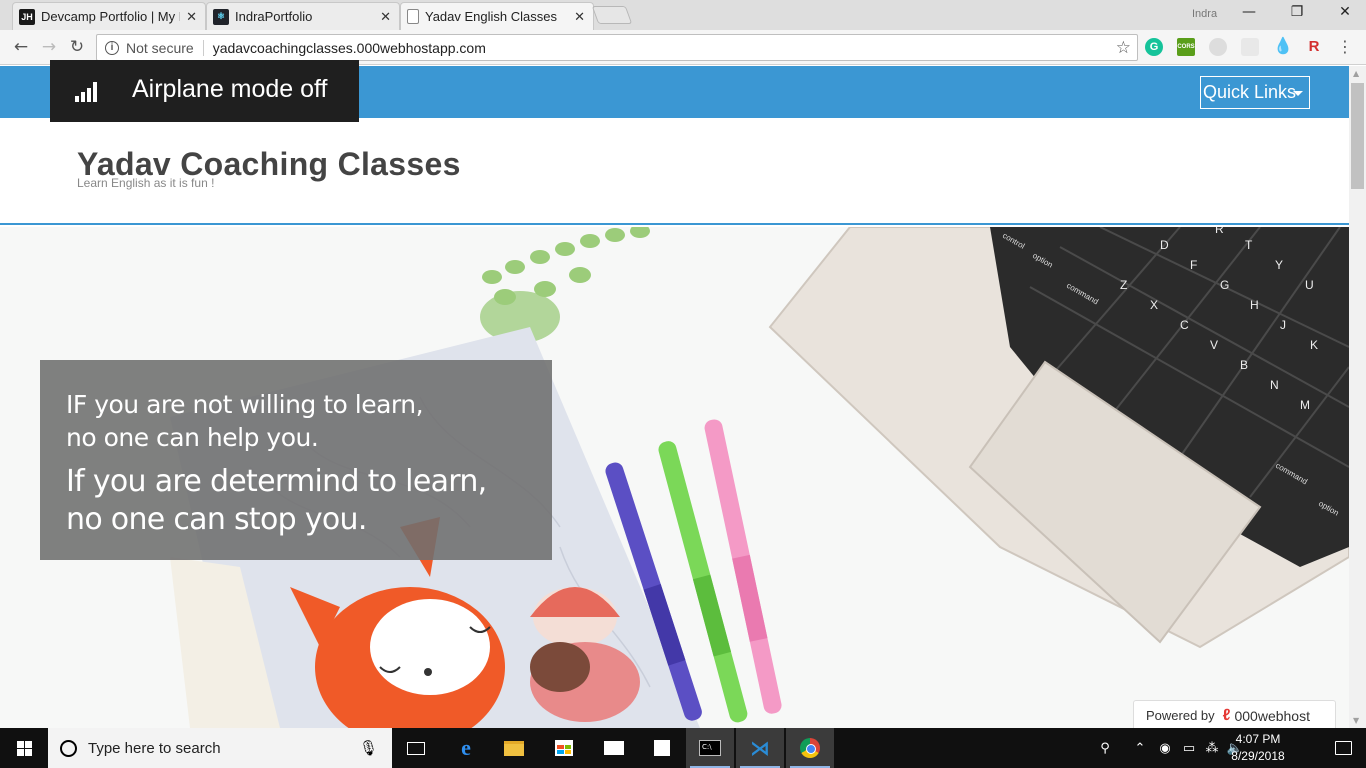 The height and width of the screenshot is (768, 1366). What do you see at coordinates (1357, 136) in the screenshot?
I see `scroll-thumb` at bounding box center [1357, 136].